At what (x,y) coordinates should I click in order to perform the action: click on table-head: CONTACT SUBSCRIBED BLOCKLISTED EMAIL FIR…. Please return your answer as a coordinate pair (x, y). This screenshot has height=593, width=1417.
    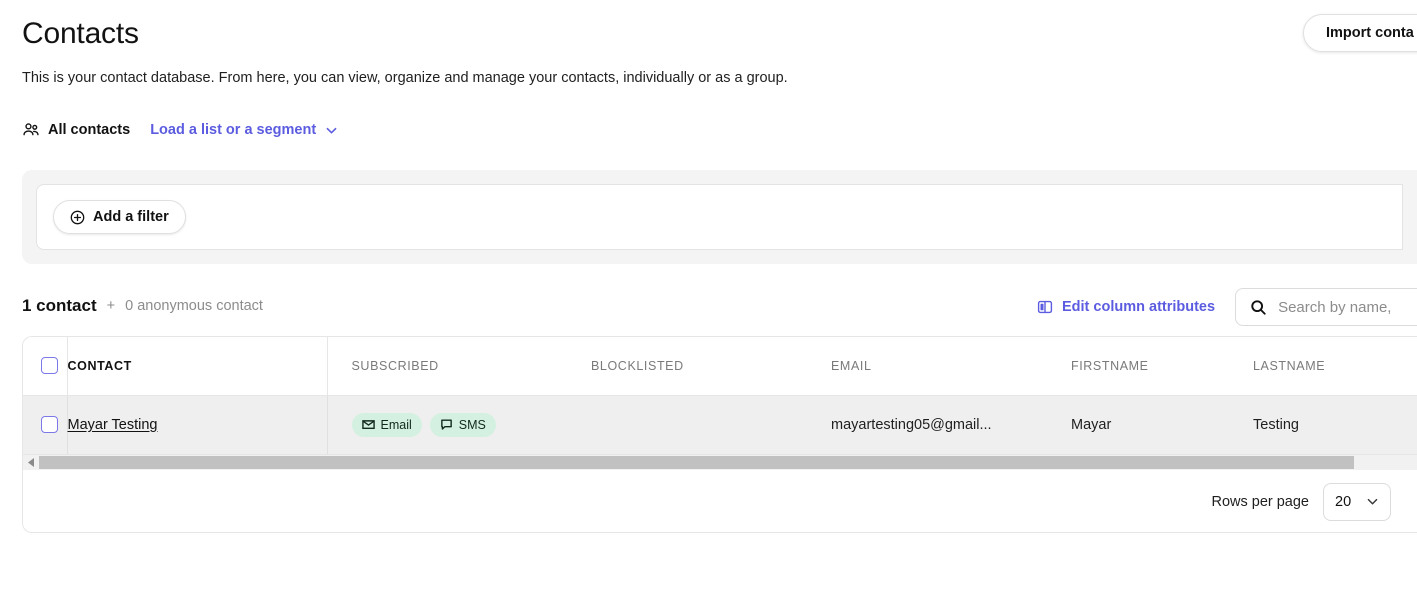
    Looking at the image, I should click on (720, 366).